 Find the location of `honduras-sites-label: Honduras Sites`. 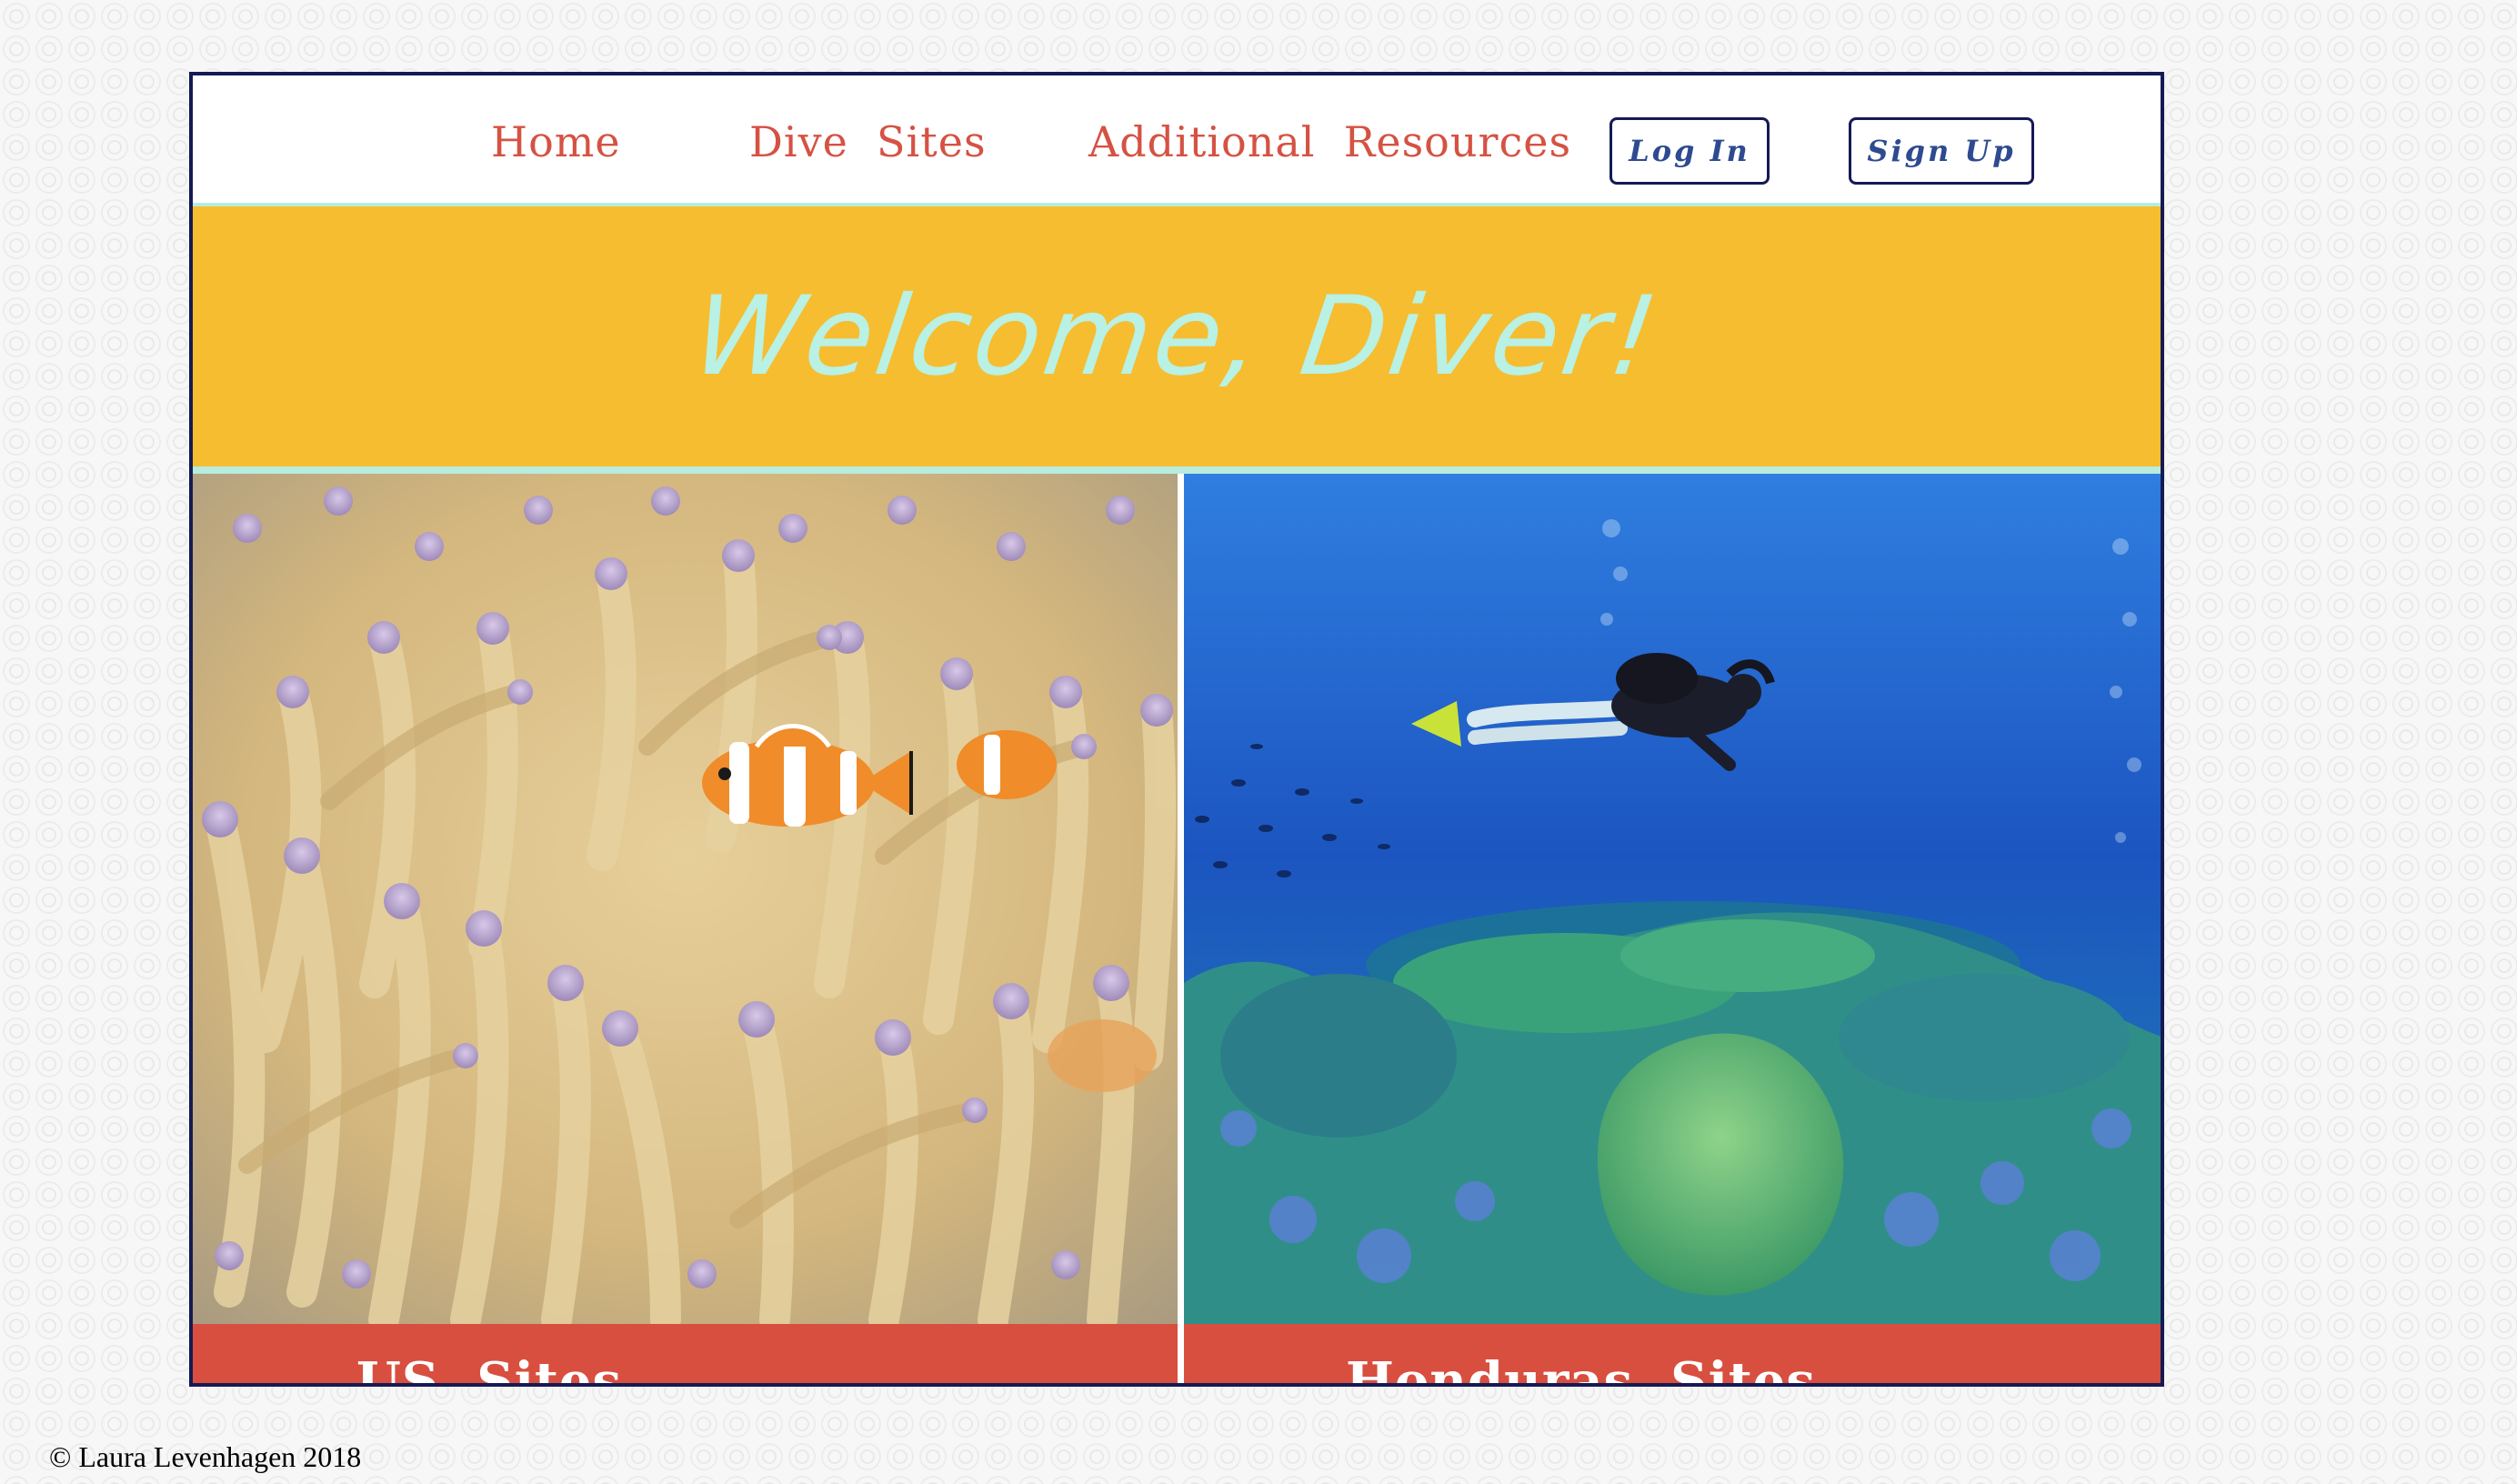

honduras-sites-label: Honduras Sites is located at coordinates (1581, 1367).